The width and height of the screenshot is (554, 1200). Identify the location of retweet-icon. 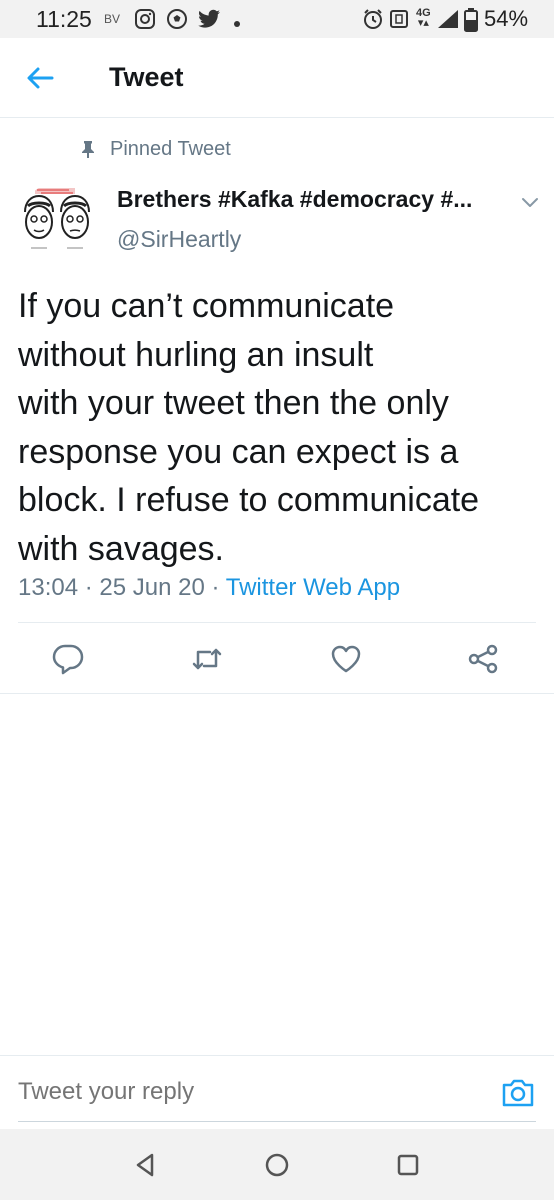
(207, 659).